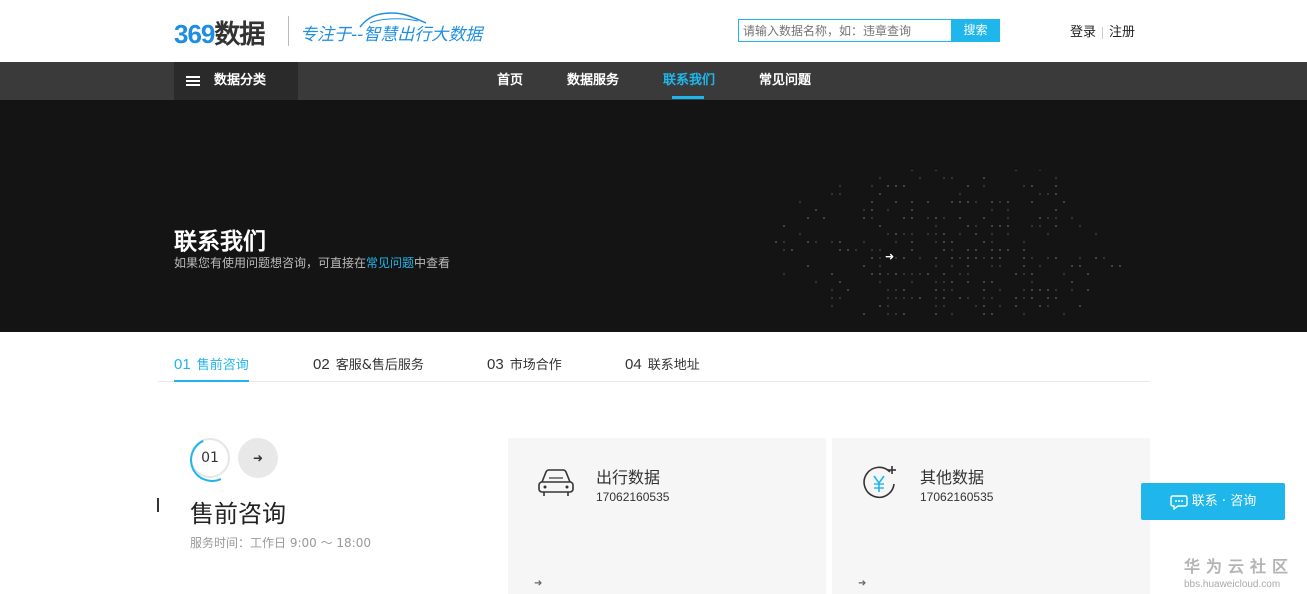  What do you see at coordinates (280, 543) in the screenshot?
I see `service-hours: 服务时间：工作日 9:00 ～ 18:00` at bounding box center [280, 543].